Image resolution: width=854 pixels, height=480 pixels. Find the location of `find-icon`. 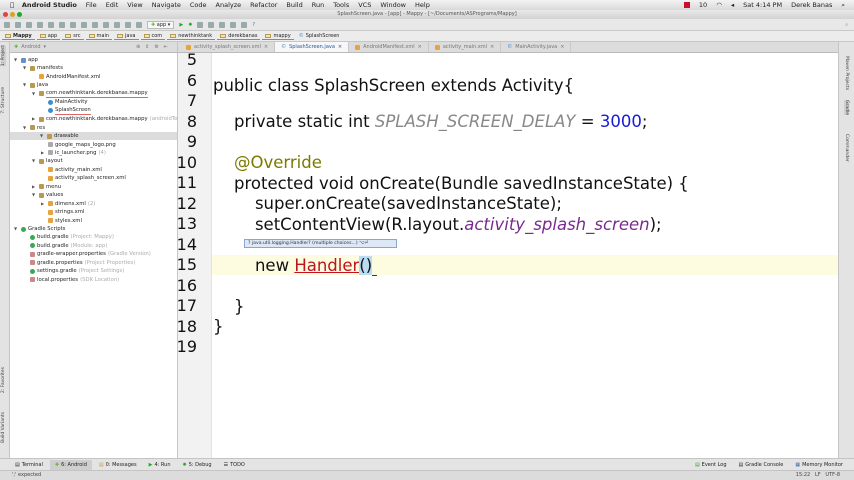

find-icon is located at coordinates (95, 24).